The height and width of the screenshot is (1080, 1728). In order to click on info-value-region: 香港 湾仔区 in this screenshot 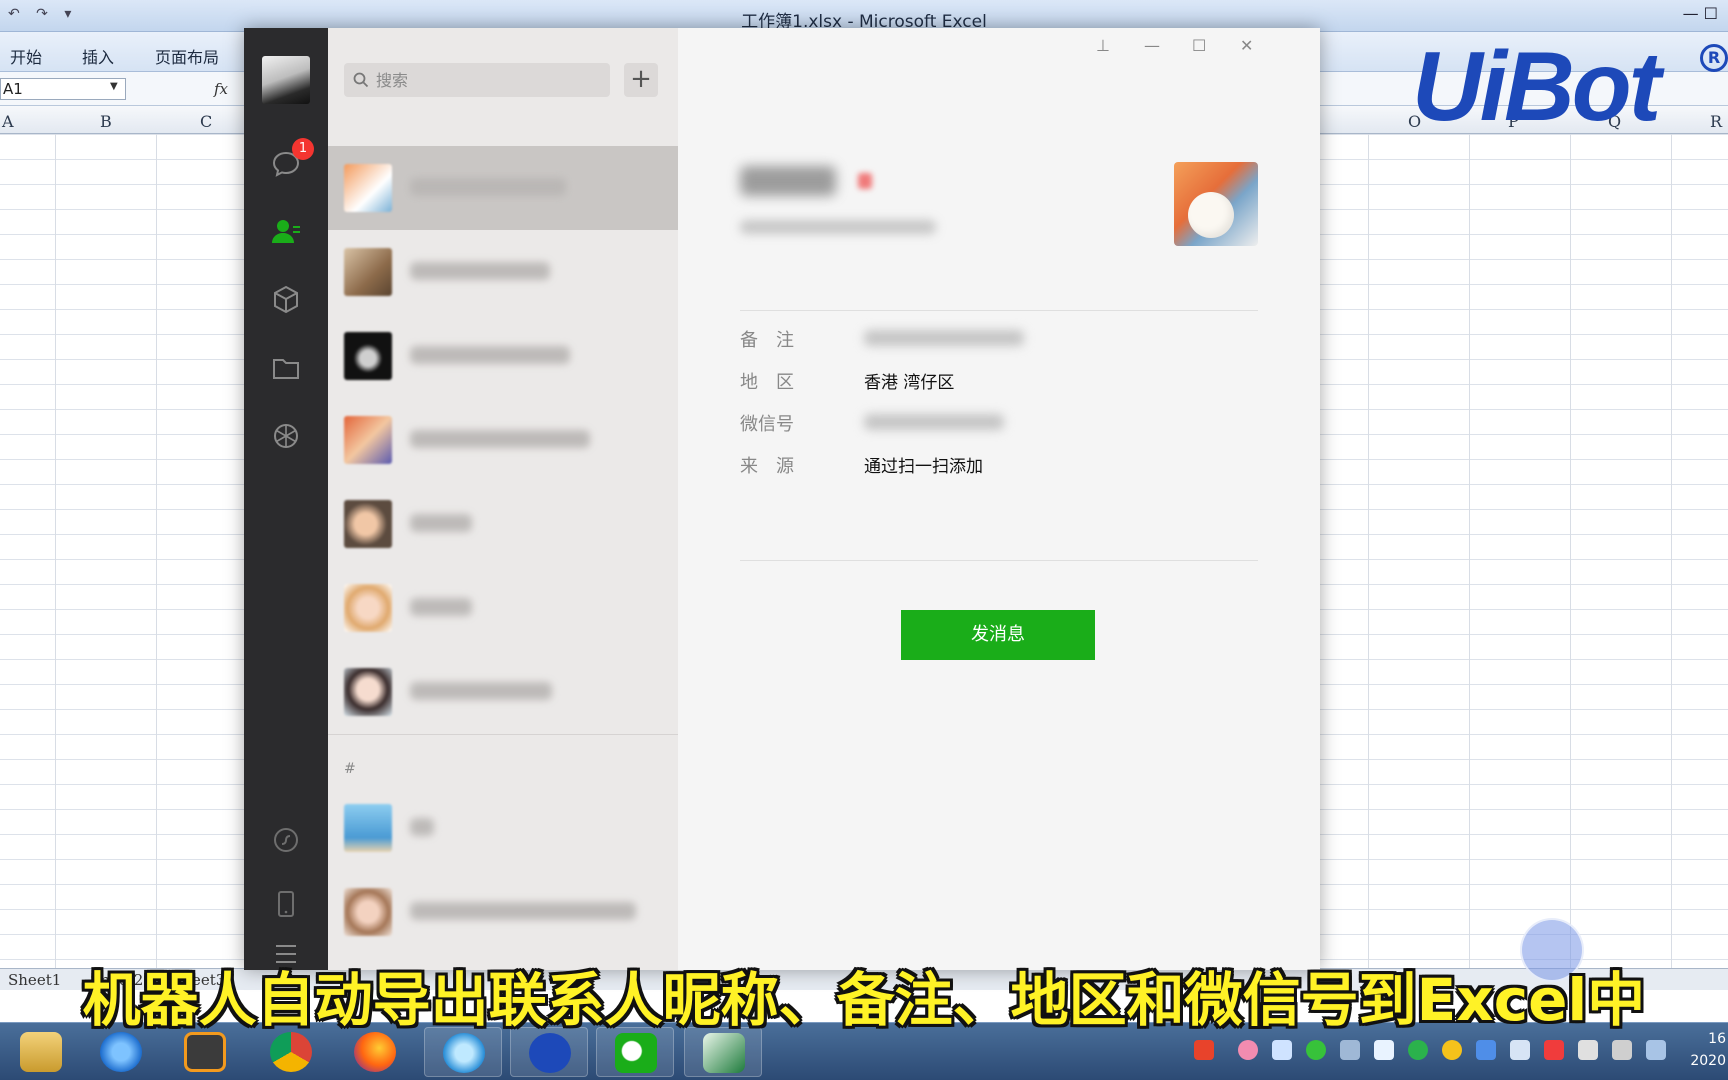, I will do `click(909, 383)`.